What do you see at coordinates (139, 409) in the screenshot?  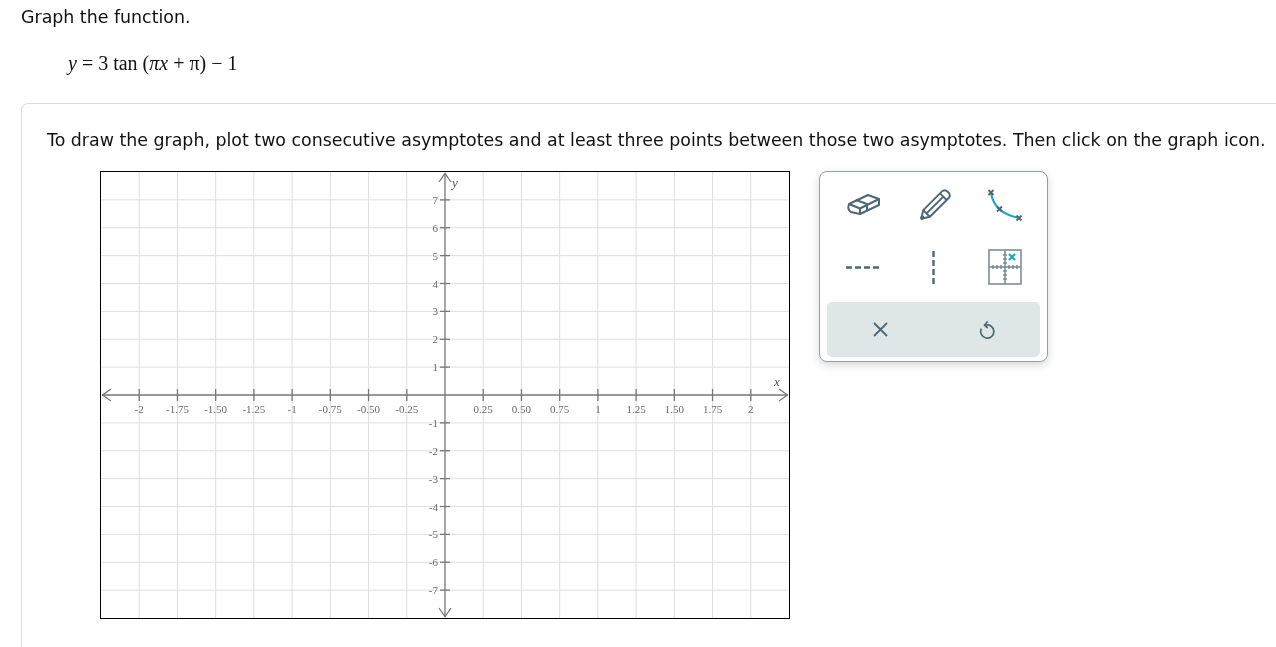 I see `x-tick-label: -2` at bounding box center [139, 409].